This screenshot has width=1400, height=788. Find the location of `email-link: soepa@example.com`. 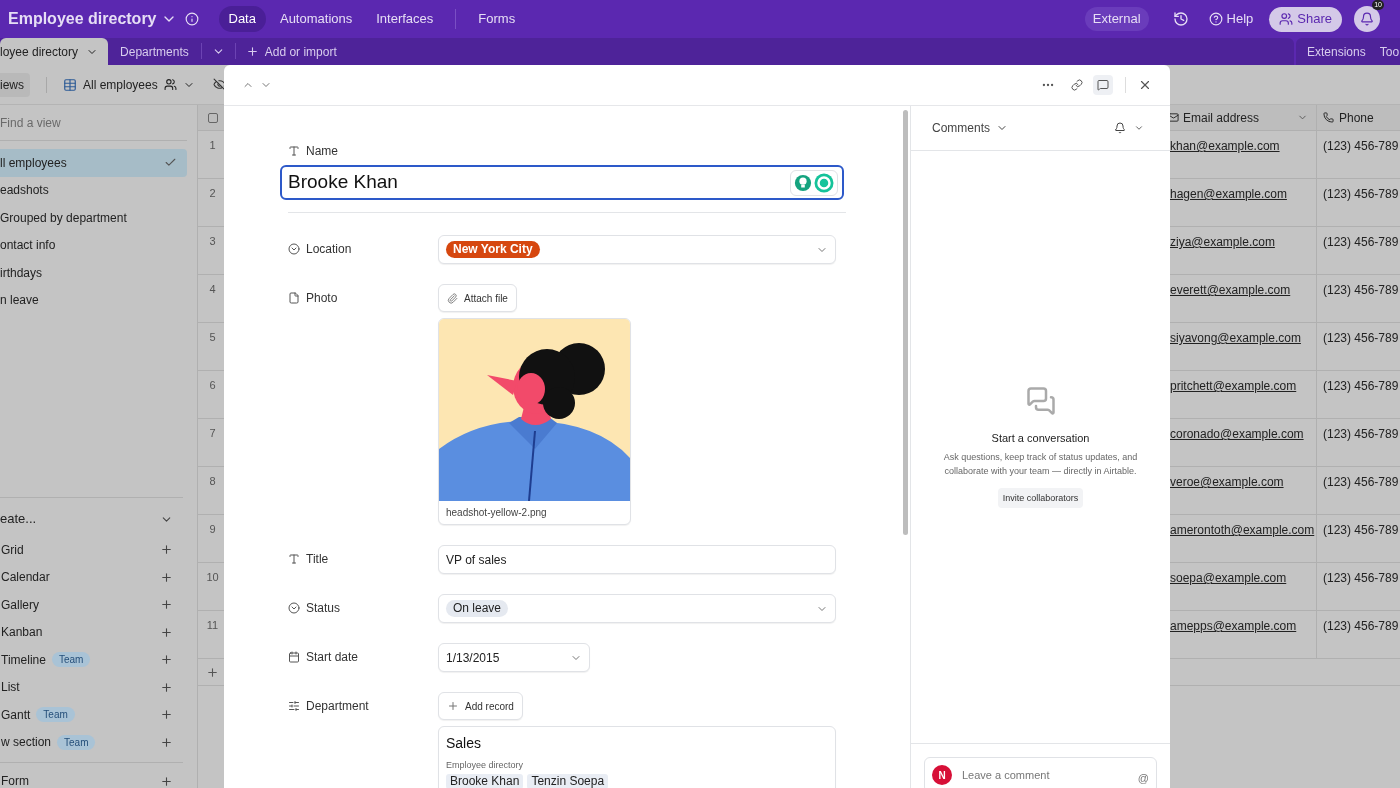

email-link: soepa@example.com is located at coordinates (1228, 578).